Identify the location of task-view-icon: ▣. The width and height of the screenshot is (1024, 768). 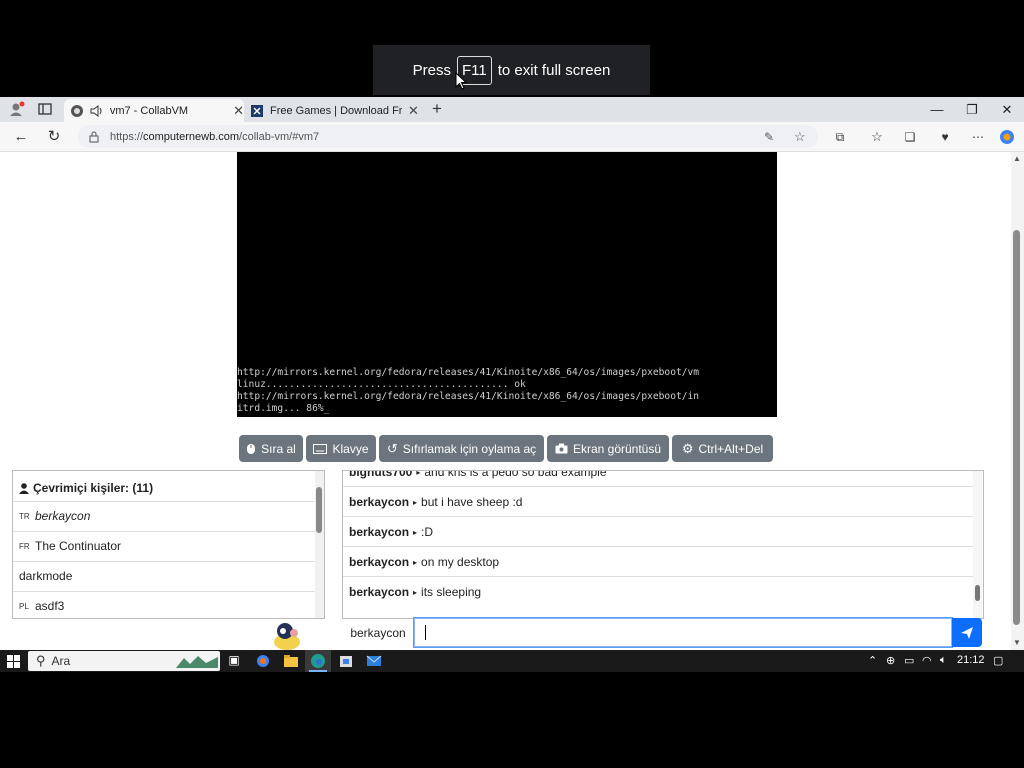
(234, 661).